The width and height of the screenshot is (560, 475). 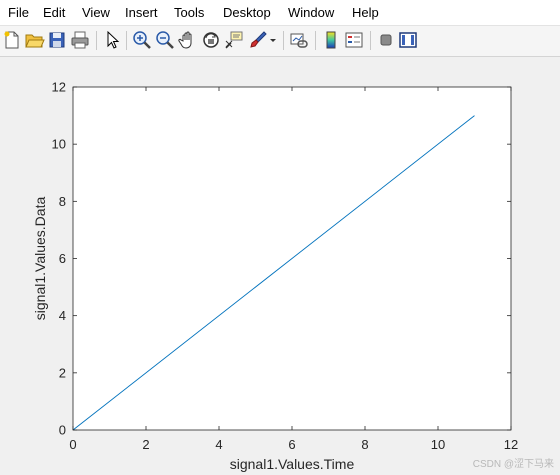 What do you see at coordinates (59, 144) in the screenshot?
I see `y-tick-label: 10` at bounding box center [59, 144].